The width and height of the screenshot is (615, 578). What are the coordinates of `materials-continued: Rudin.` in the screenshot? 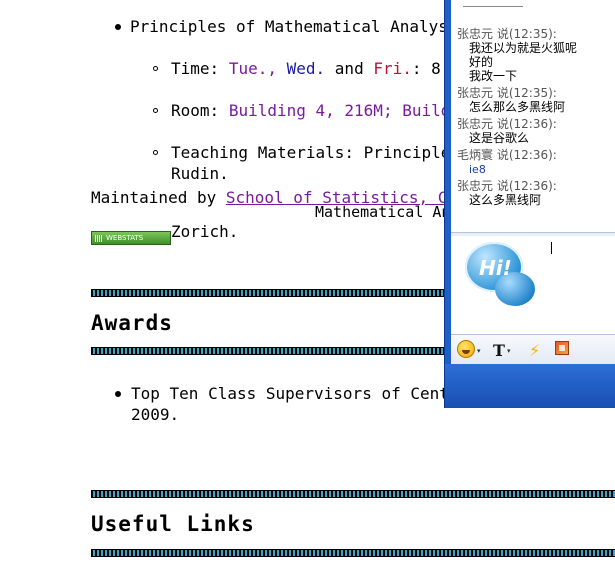 It's located at (200, 173).